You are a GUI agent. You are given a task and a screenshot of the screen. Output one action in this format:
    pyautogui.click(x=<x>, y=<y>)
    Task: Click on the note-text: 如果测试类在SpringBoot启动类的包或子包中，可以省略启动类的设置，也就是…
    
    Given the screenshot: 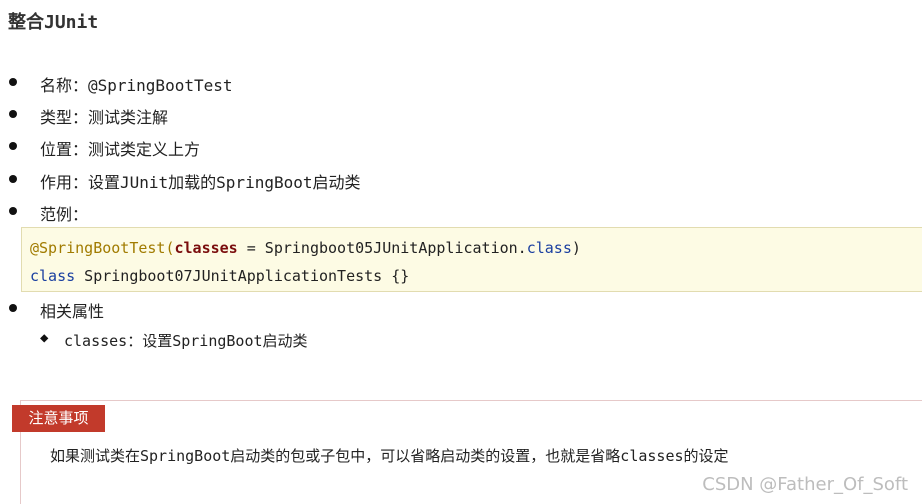 What is the action you would take?
    pyautogui.click(x=389, y=456)
    